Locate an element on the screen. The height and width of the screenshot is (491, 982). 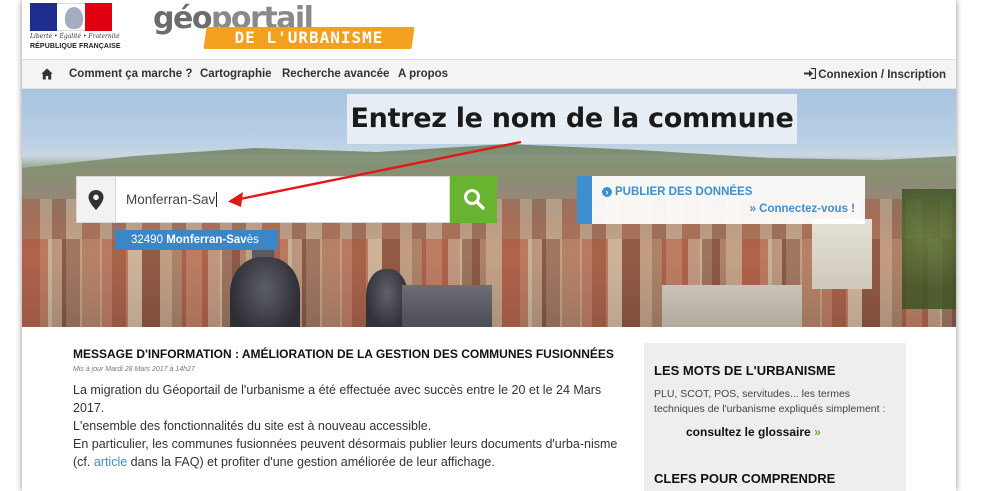
logo-subtitle: DE L'URBANISME is located at coordinates (309, 37).